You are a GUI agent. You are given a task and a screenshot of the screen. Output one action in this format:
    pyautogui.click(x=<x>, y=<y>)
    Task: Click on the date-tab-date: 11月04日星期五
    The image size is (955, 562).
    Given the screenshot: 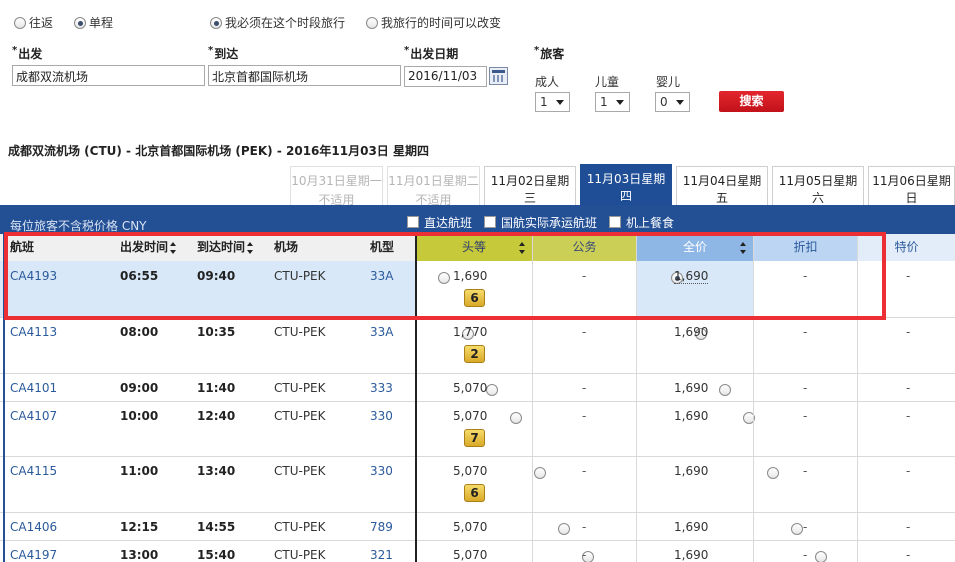 What is the action you would take?
    pyautogui.click(x=722, y=189)
    